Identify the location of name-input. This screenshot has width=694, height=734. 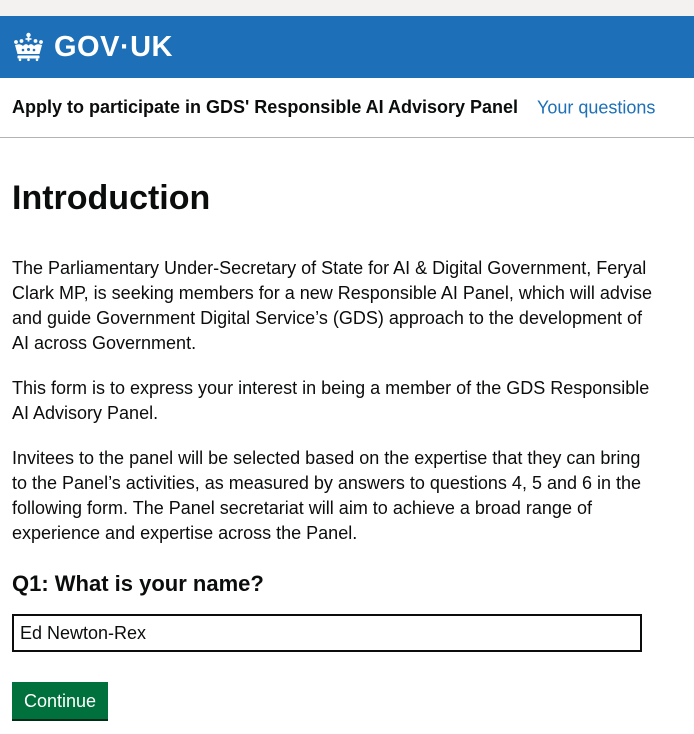
(327, 633).